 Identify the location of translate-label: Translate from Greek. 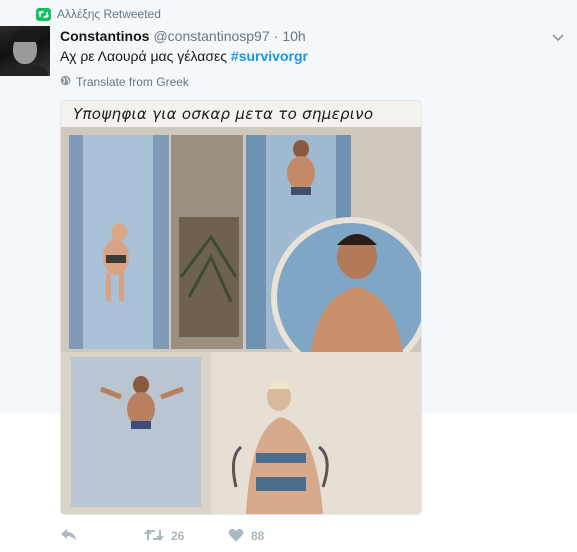
(132, 82).